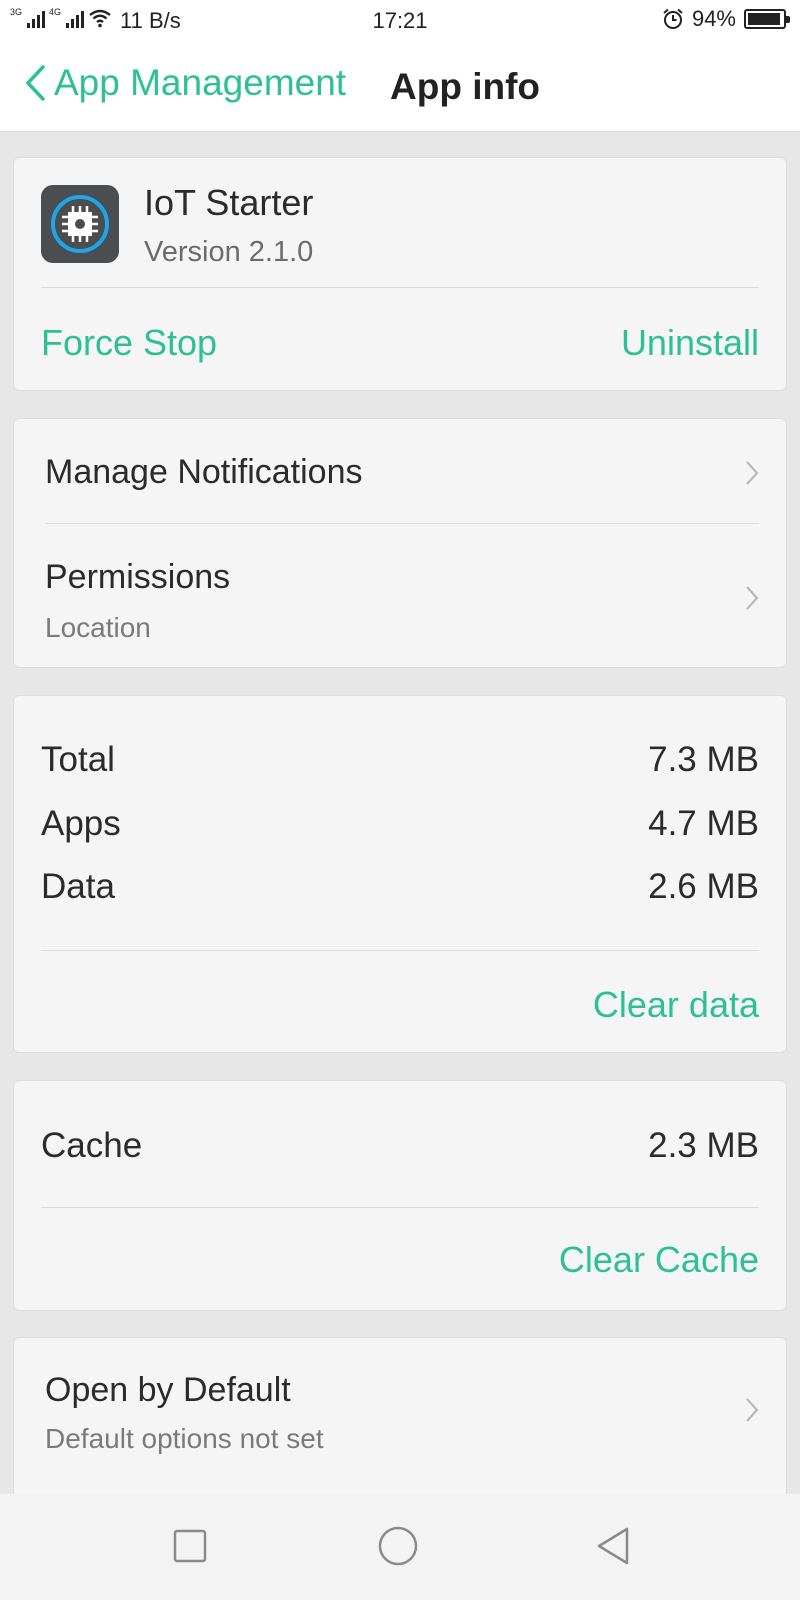 Image resolution: width=800 pixels, height=1600 pixels. Describe the element at coordinates (184, 1438) in the screenshot. I see `open-by-default-summary: Default options not set` at that location.